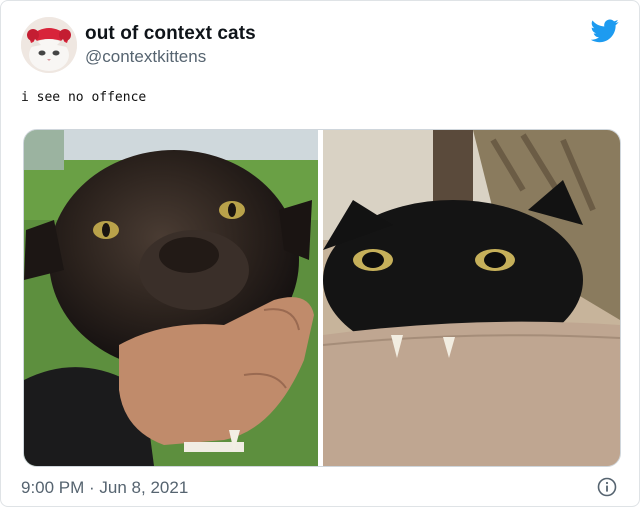 Image resolution: width=640 pixels, height=507 pixels. I want to click on twitter-bird-icon, so click(604, 31).